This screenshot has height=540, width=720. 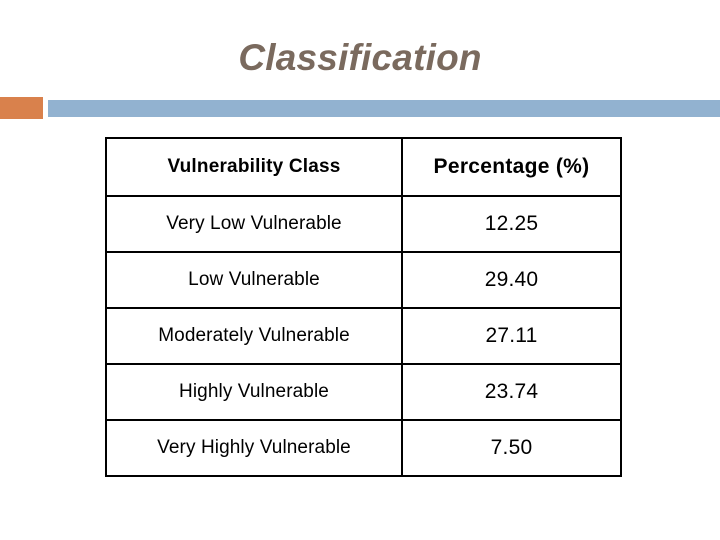 What do you see at coordinates (254, 336) in the screenshot?
I see `cell-vulnerability-class: Moderately Vulnerable` at bounding box center [254, 336].